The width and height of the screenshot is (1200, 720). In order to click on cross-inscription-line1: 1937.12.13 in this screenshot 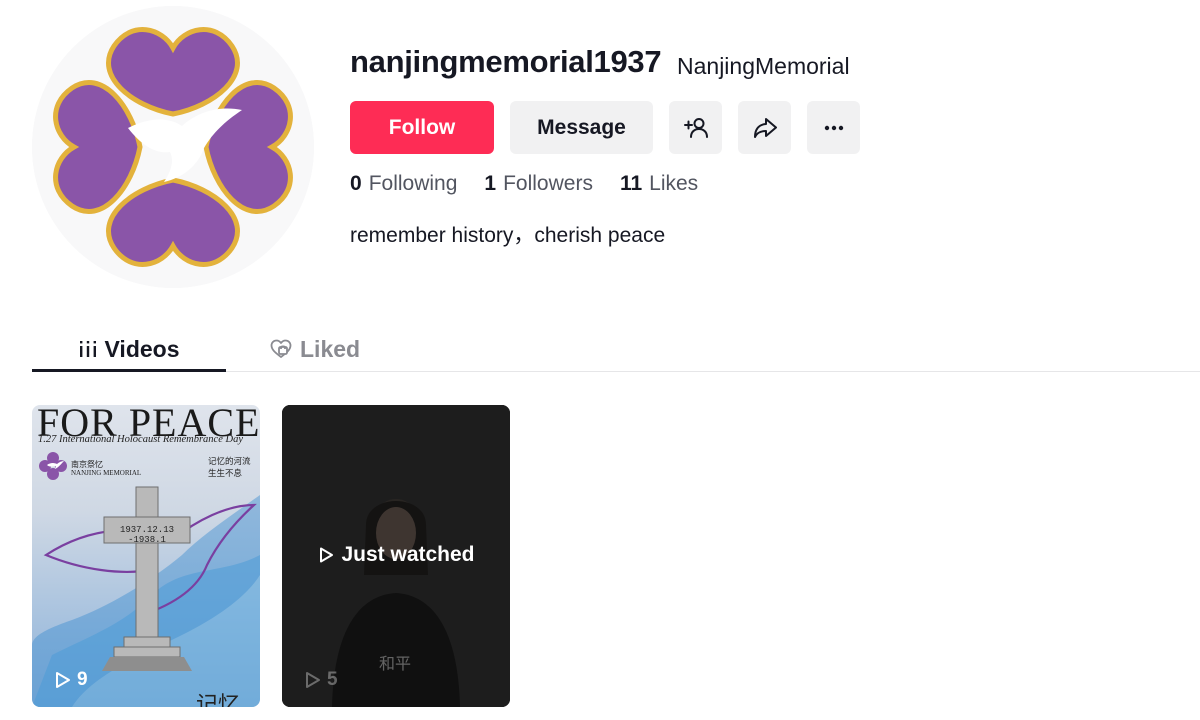, I will do `click(146, 530)`.